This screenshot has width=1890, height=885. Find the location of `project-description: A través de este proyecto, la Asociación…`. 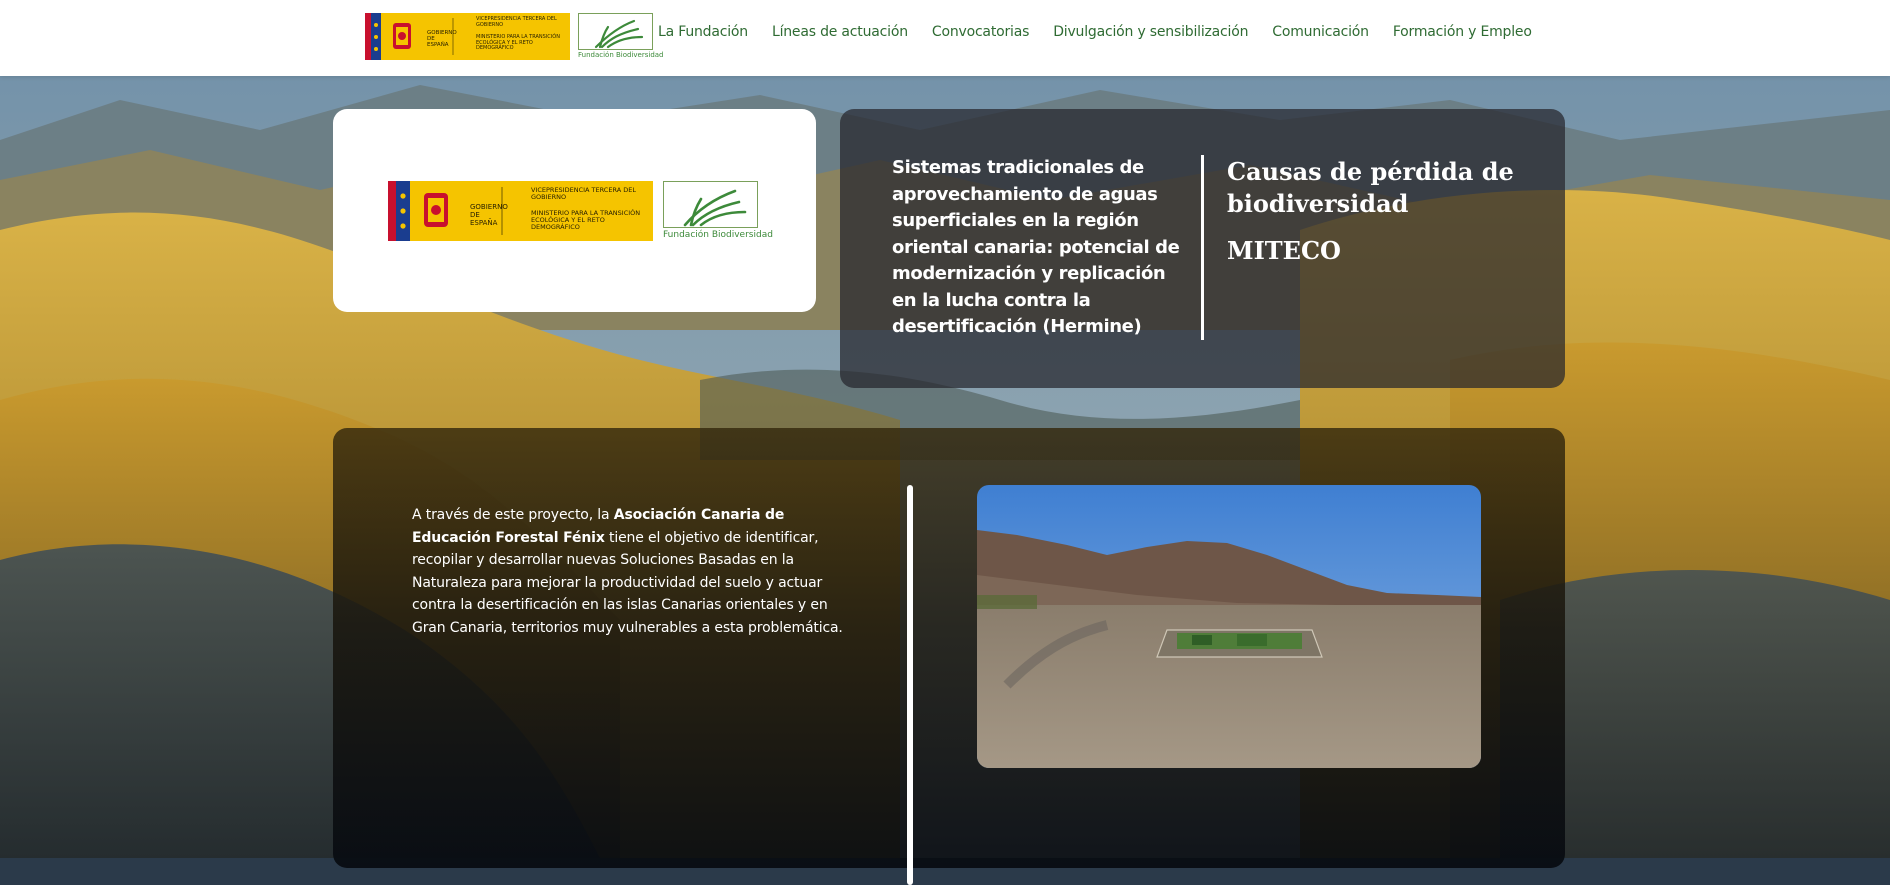

project-description: A través de este proyecto, la Asociación… is located at coordinates (632, 571).